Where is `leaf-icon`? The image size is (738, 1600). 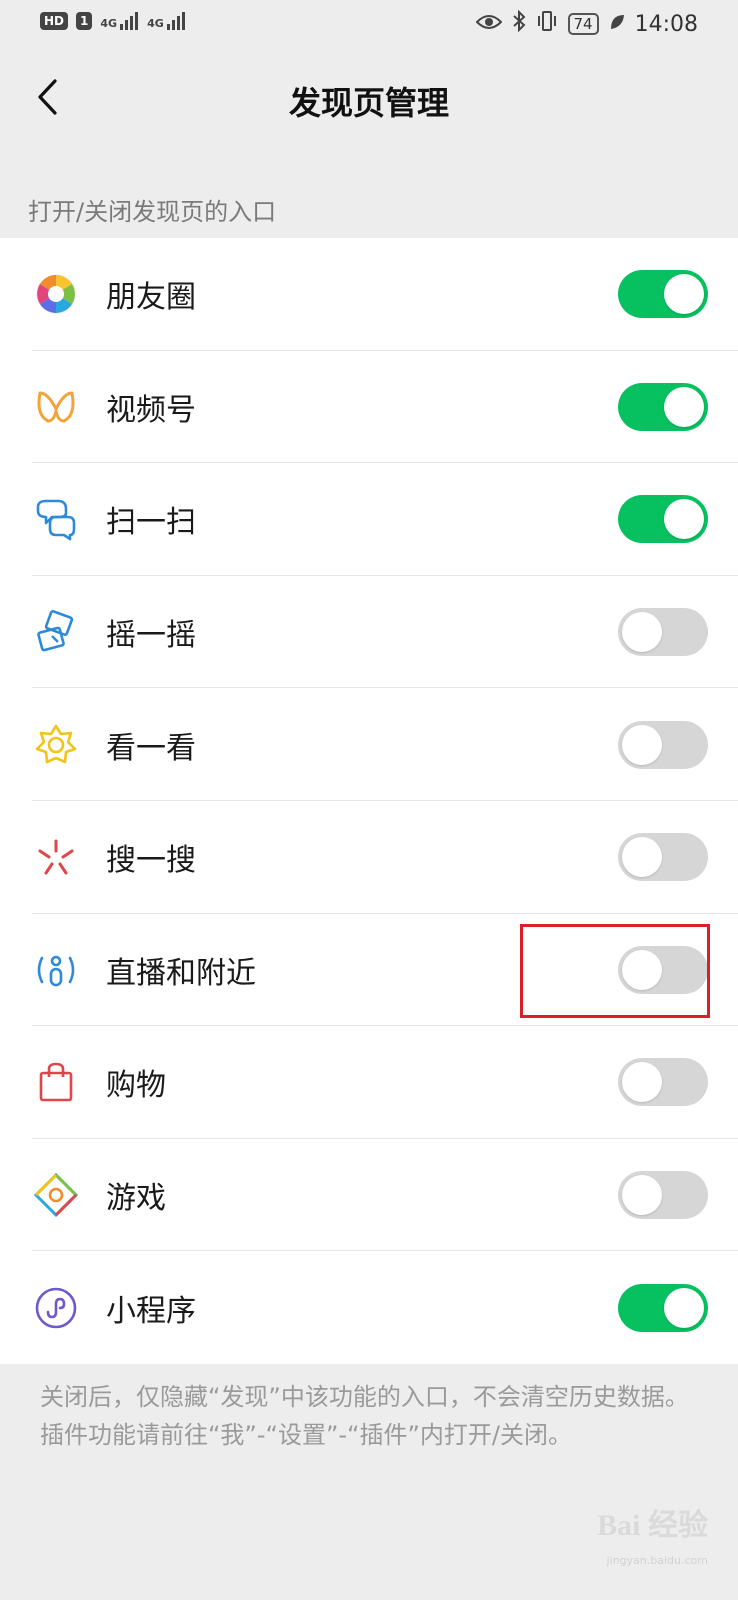
leaf-icon is located at coordinates (617, 24).